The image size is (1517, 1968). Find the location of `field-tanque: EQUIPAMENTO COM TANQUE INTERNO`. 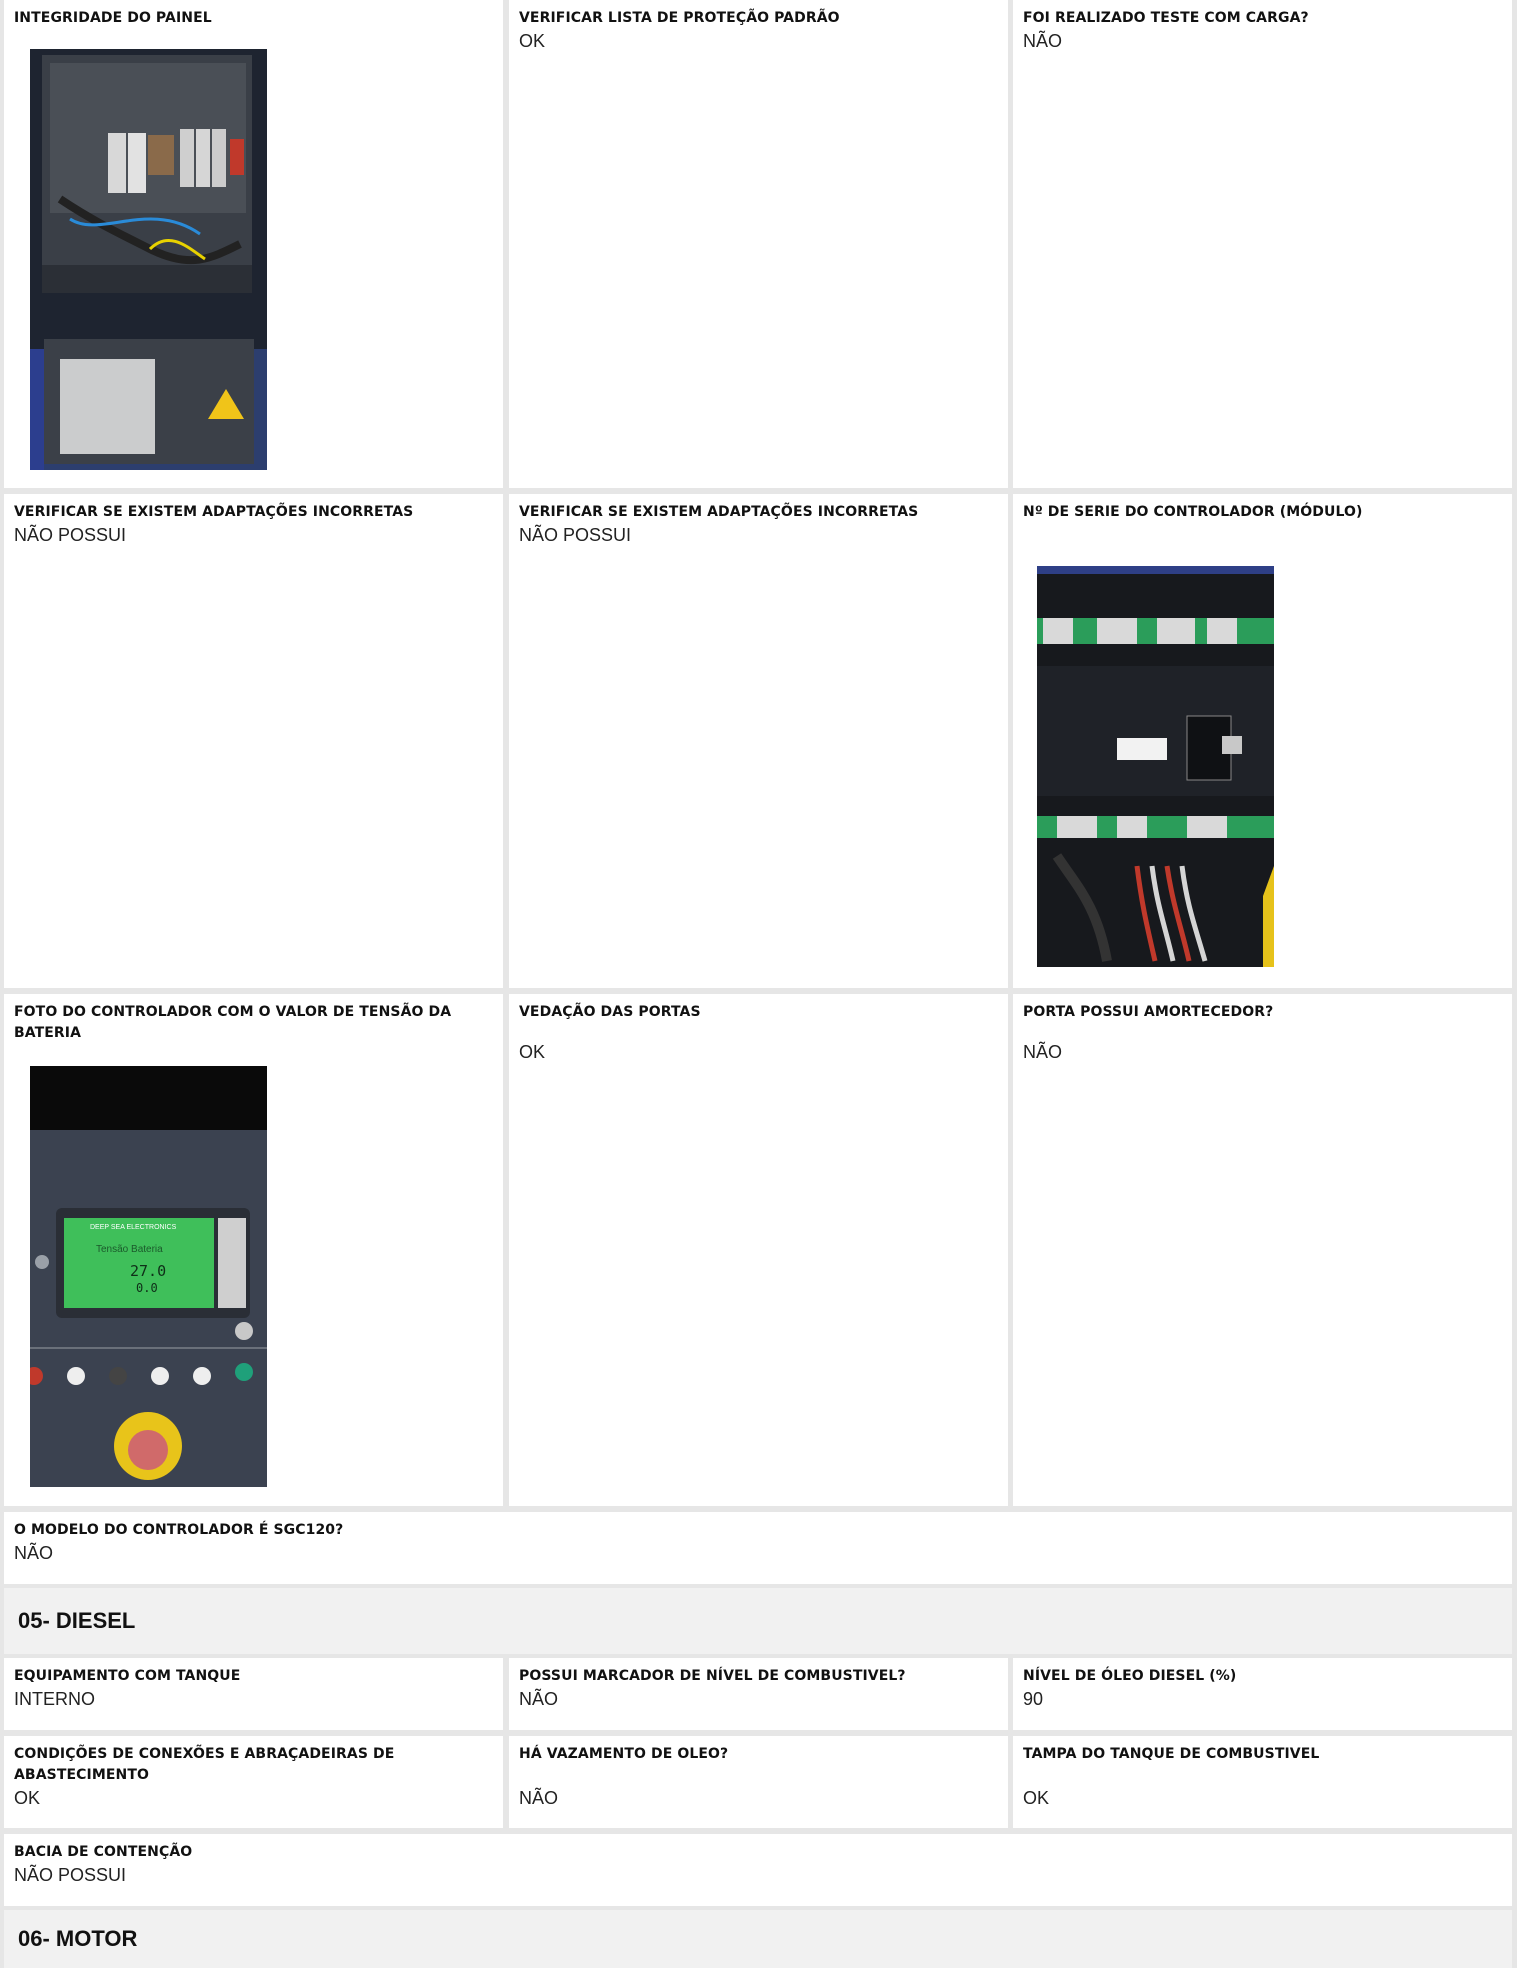

field-tanque: EQUIPAMENTO COM TANQUE INTERNO is located at coordinates (253, 1694).